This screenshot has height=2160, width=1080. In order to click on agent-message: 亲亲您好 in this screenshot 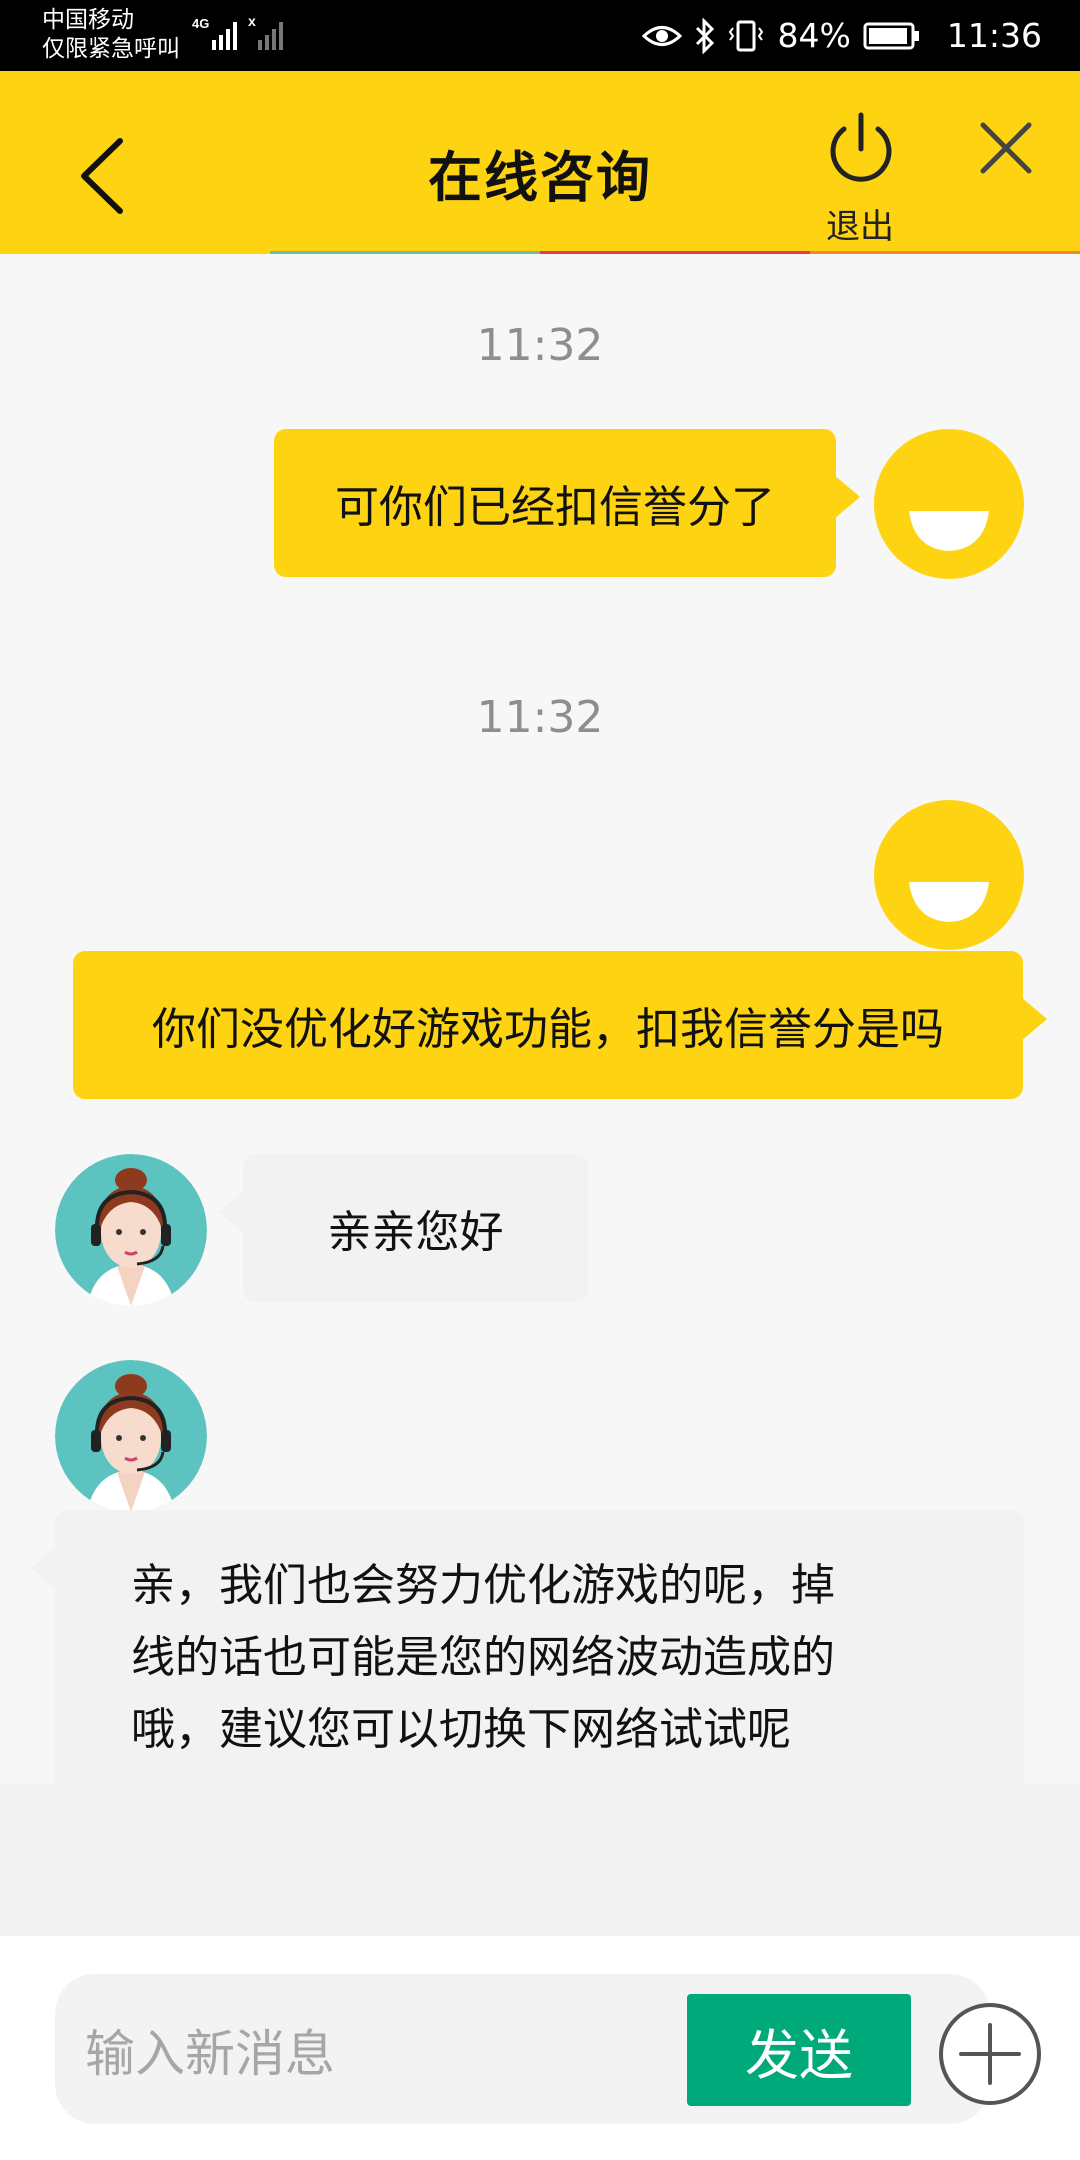, I will do `click(403, 1228)`.